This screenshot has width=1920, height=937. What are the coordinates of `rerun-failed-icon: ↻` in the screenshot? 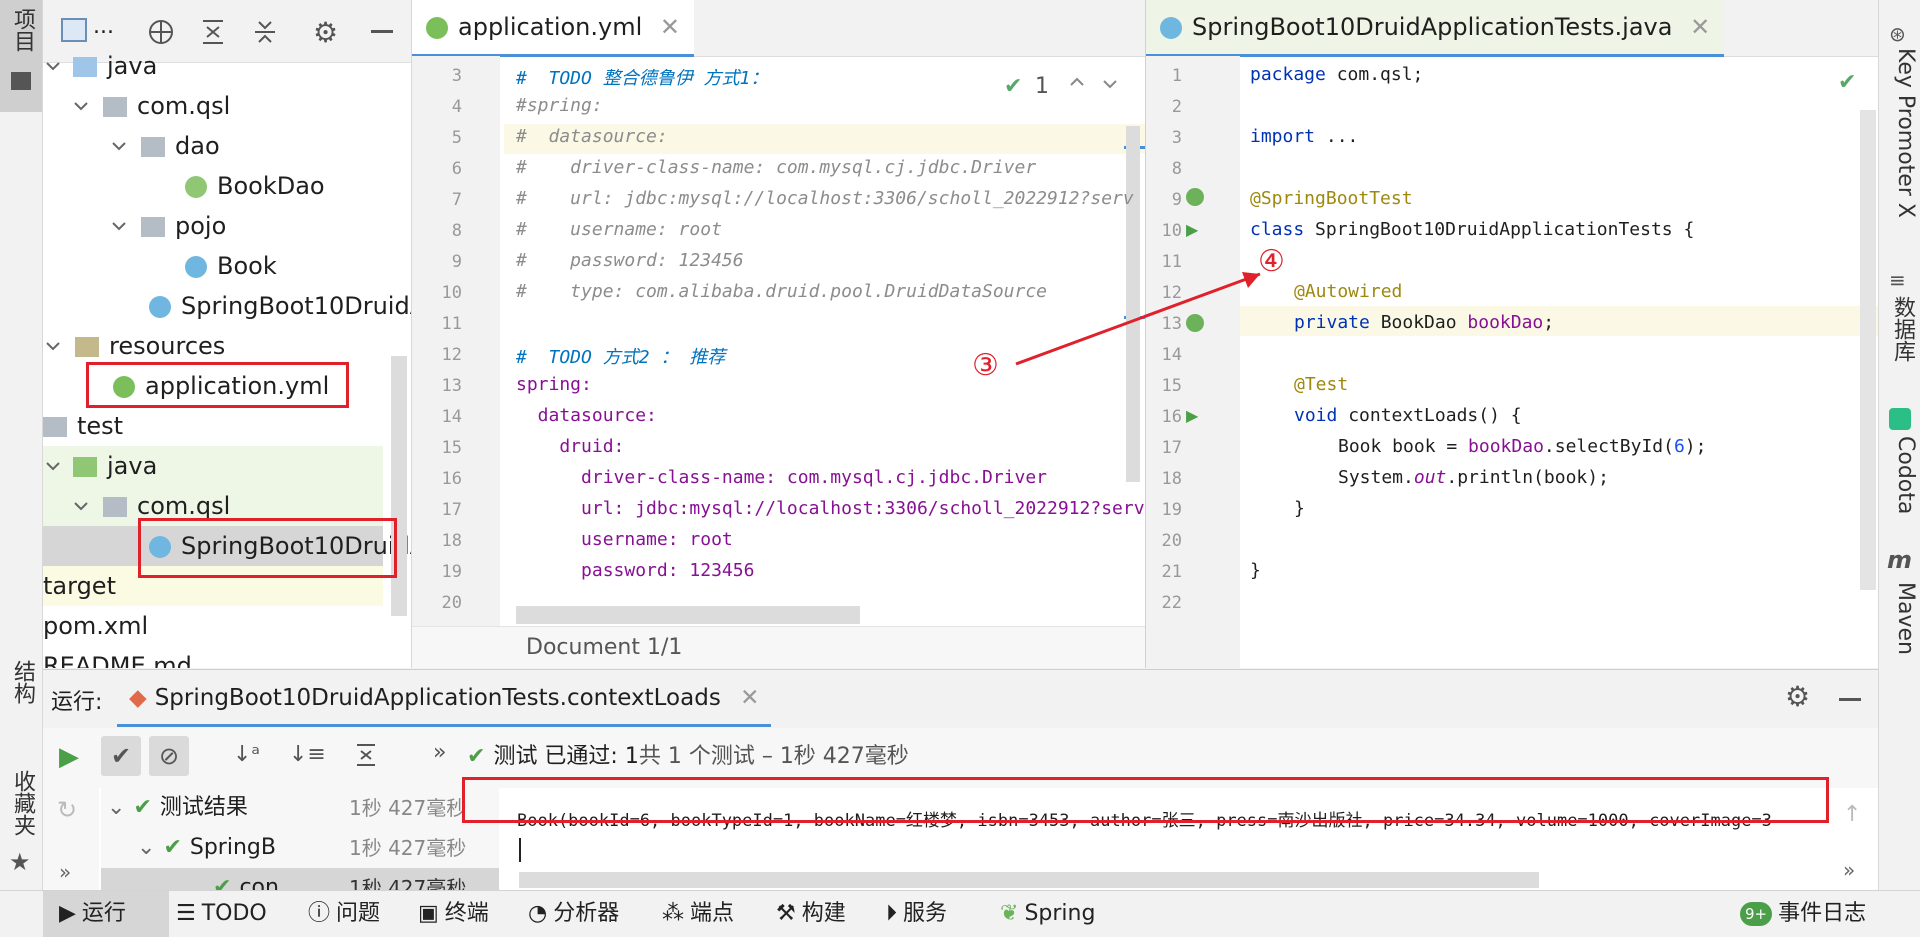 It's located at (67, 810).